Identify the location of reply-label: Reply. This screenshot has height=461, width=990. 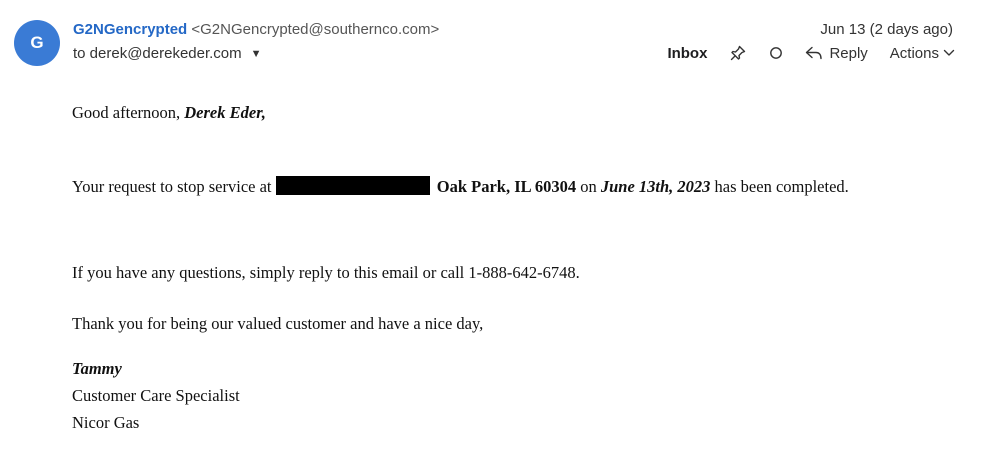
(848, 53).